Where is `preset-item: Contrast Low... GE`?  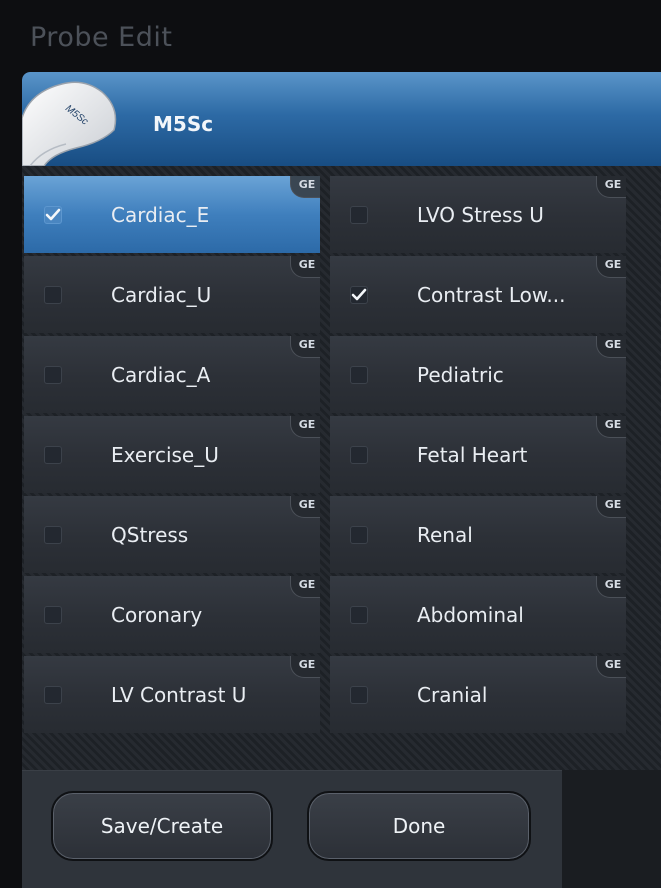
preset-item: Contrast Low... GE is located at coordinates (478, 294).